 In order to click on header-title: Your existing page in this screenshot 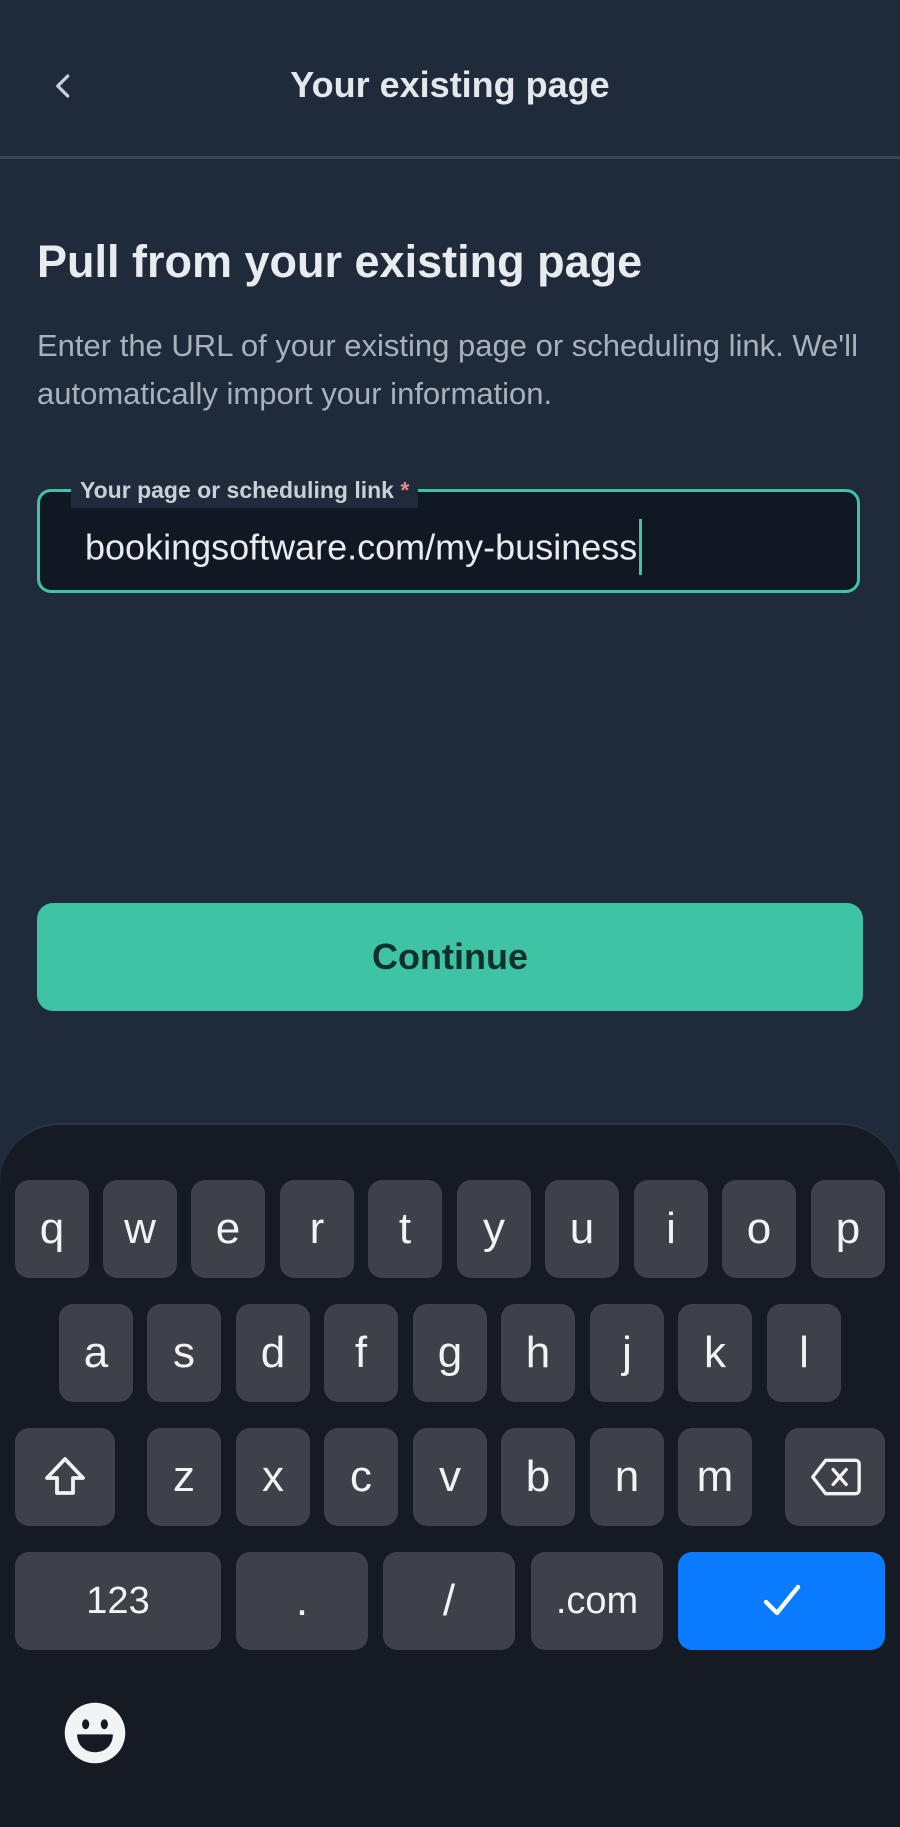, I will do `click(450, 84)`.